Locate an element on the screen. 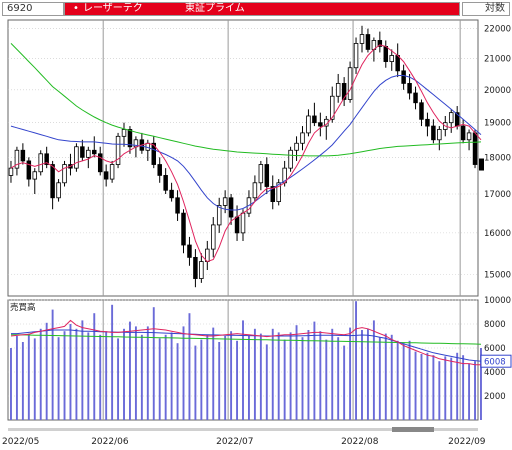 The image size is (512, 450). last-price-marker is located at coordinates (481, 164).